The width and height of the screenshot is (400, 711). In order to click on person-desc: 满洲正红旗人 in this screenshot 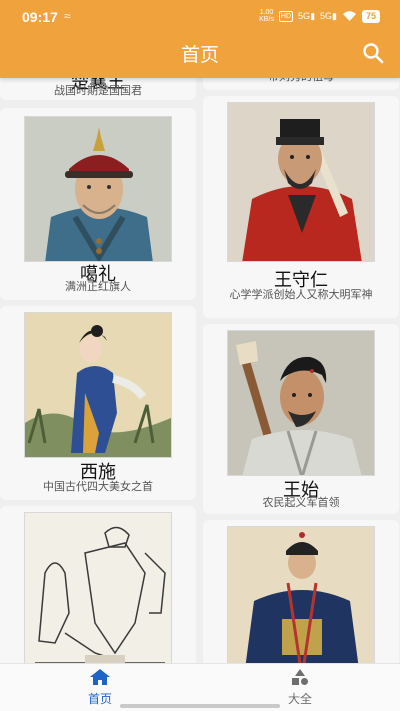, I will do `click(98, 286)`.